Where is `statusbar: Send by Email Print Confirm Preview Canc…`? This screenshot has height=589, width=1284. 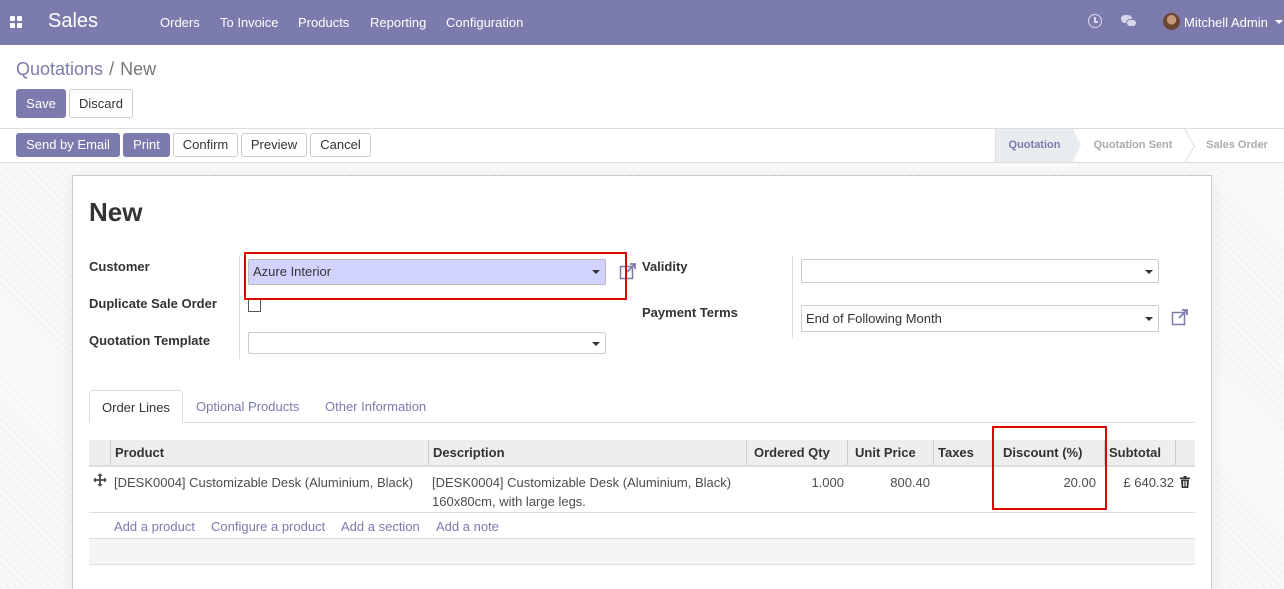 statusbar: Send by Email Print Confirm Preview Canc… is located at coordinates (642, 146).